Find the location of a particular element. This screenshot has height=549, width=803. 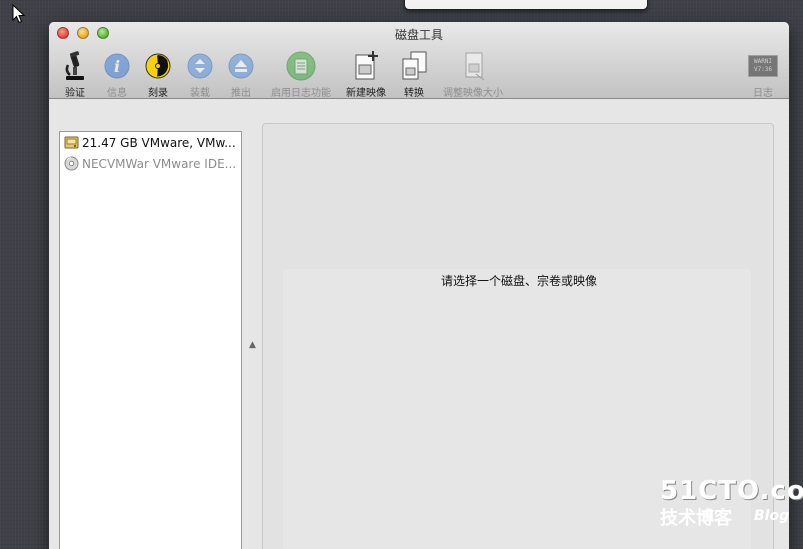

enable-journaling-button: 启用日志功能 is located at coordinates (301, 74).